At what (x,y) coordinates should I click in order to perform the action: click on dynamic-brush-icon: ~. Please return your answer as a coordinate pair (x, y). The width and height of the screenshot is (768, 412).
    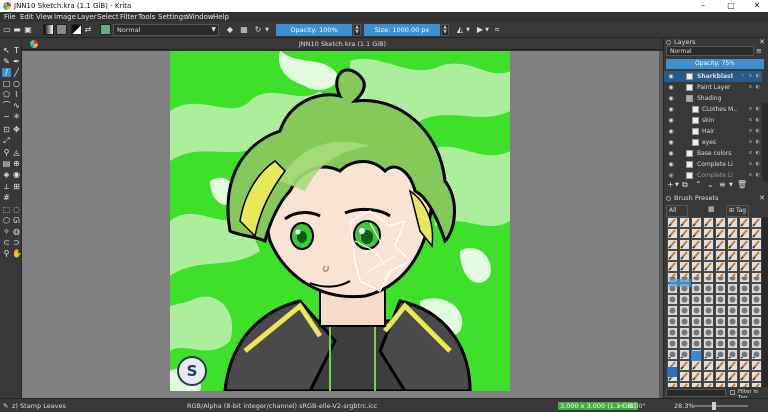
    Looking at the image, I should click on (6, 116).